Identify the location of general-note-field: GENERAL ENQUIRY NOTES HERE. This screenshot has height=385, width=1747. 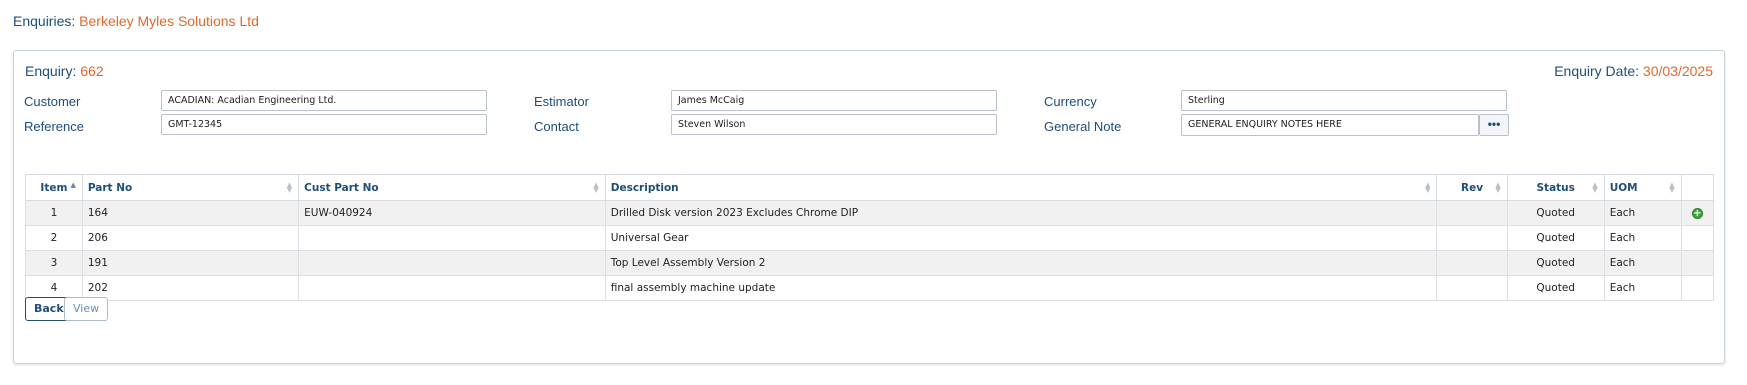
(1330, 125).